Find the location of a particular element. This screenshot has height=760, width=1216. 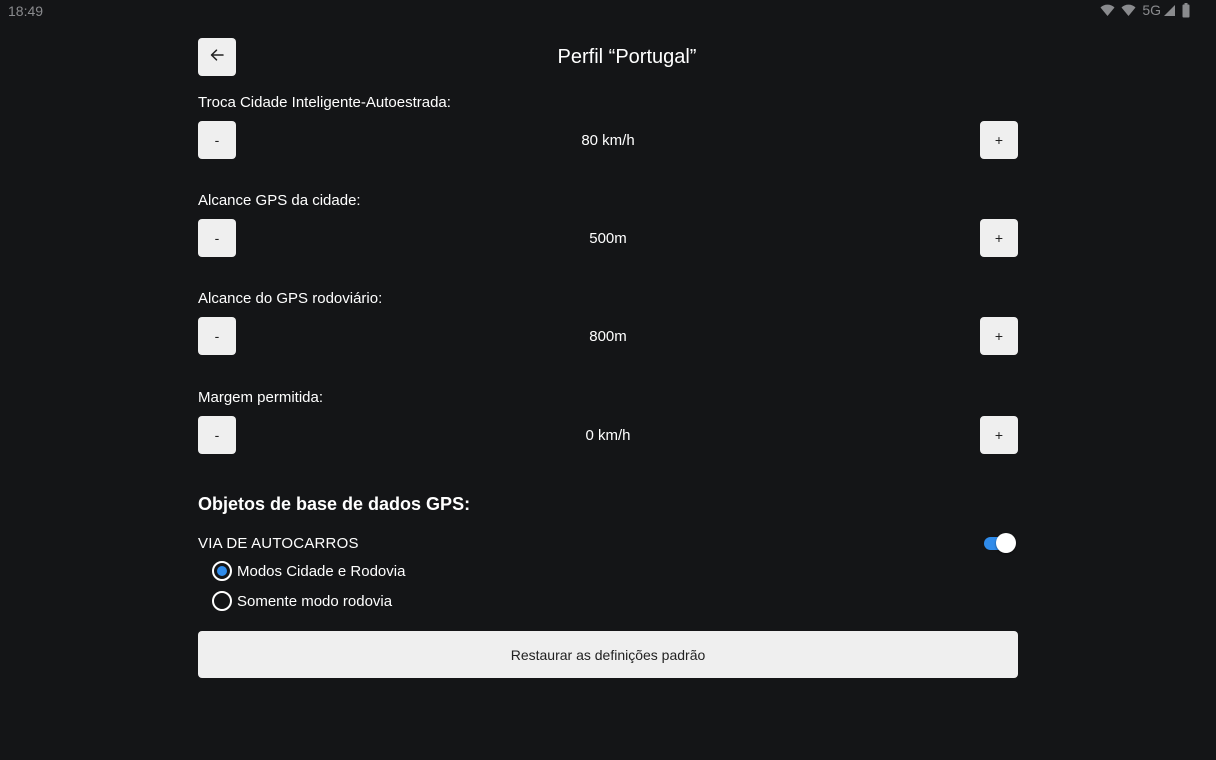

arrow-left-icon is located at coordinates (217, 57).